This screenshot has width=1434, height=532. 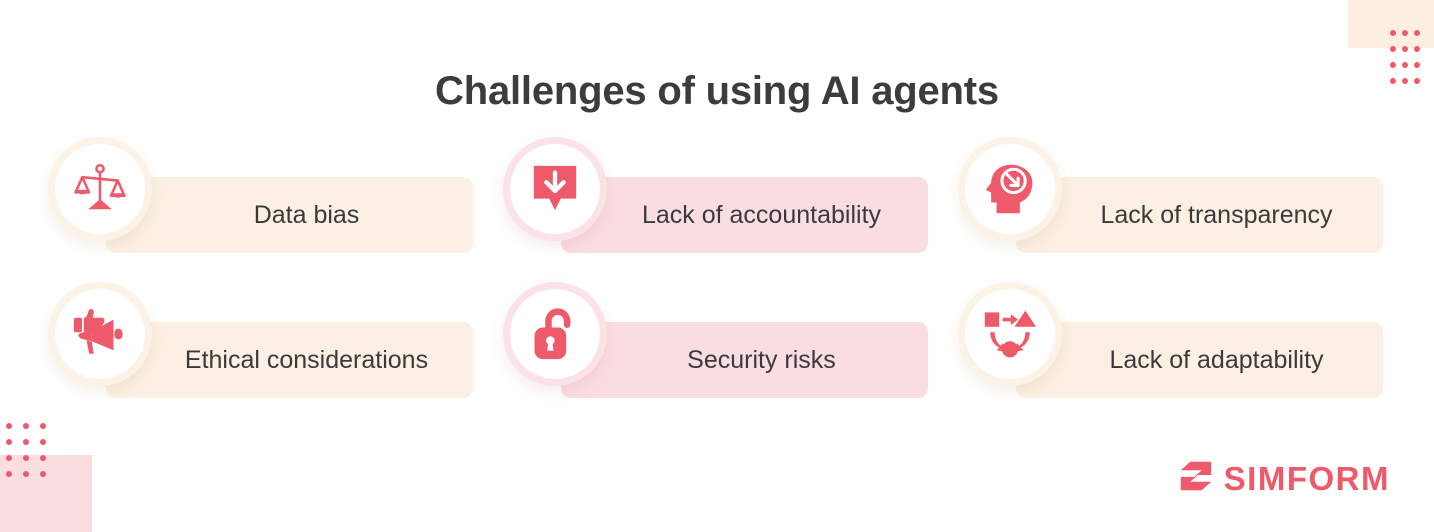 What do you see at coordinates (1216, 214) in the screenshot?
I see `challenge-label: Lack of transparency` at bounding box center [1216, 214].